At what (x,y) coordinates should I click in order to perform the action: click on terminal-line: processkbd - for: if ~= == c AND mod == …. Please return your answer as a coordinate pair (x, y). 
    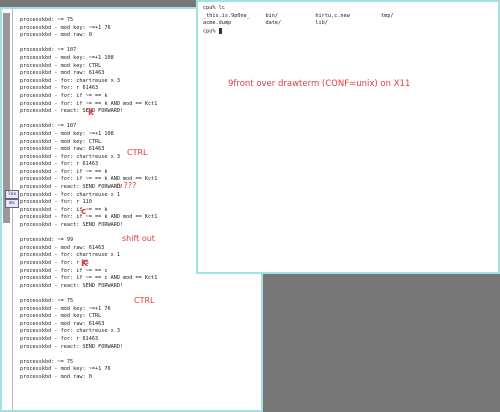
    Looking at the image, I should click on (89, 278).